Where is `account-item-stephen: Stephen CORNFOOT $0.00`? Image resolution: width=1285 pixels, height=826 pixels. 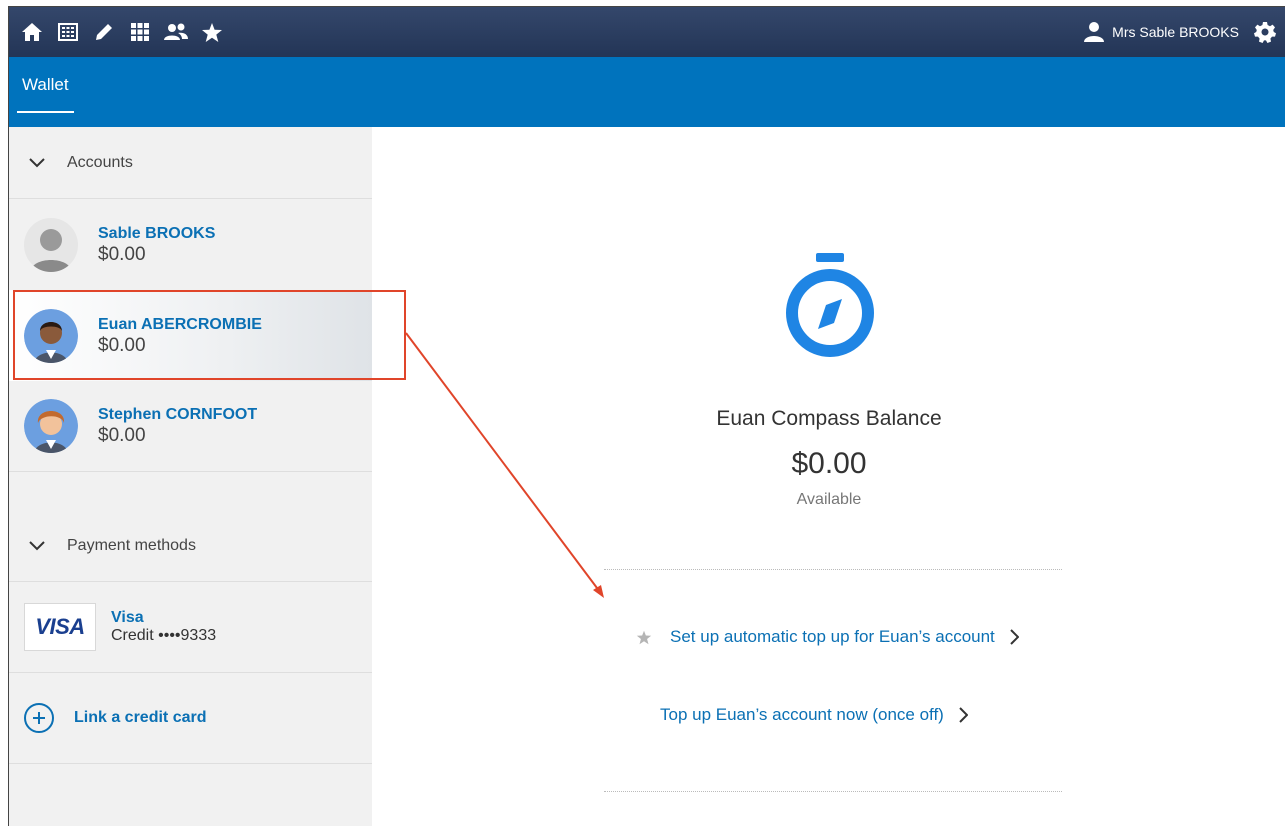
account-item-stephen: Stephen CORNFOOT $0.00 is located at coordinates (190, 426).